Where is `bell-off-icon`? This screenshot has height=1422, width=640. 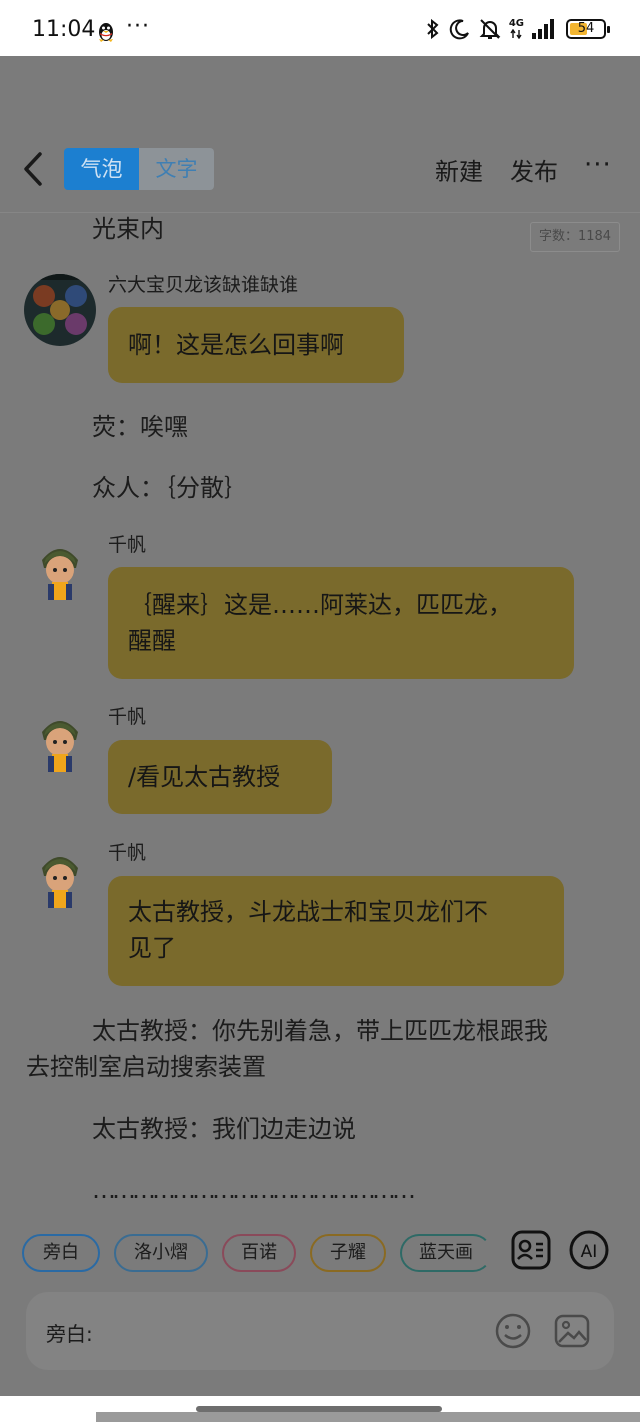 bell-off-icon is located at coordinates (490, 29).